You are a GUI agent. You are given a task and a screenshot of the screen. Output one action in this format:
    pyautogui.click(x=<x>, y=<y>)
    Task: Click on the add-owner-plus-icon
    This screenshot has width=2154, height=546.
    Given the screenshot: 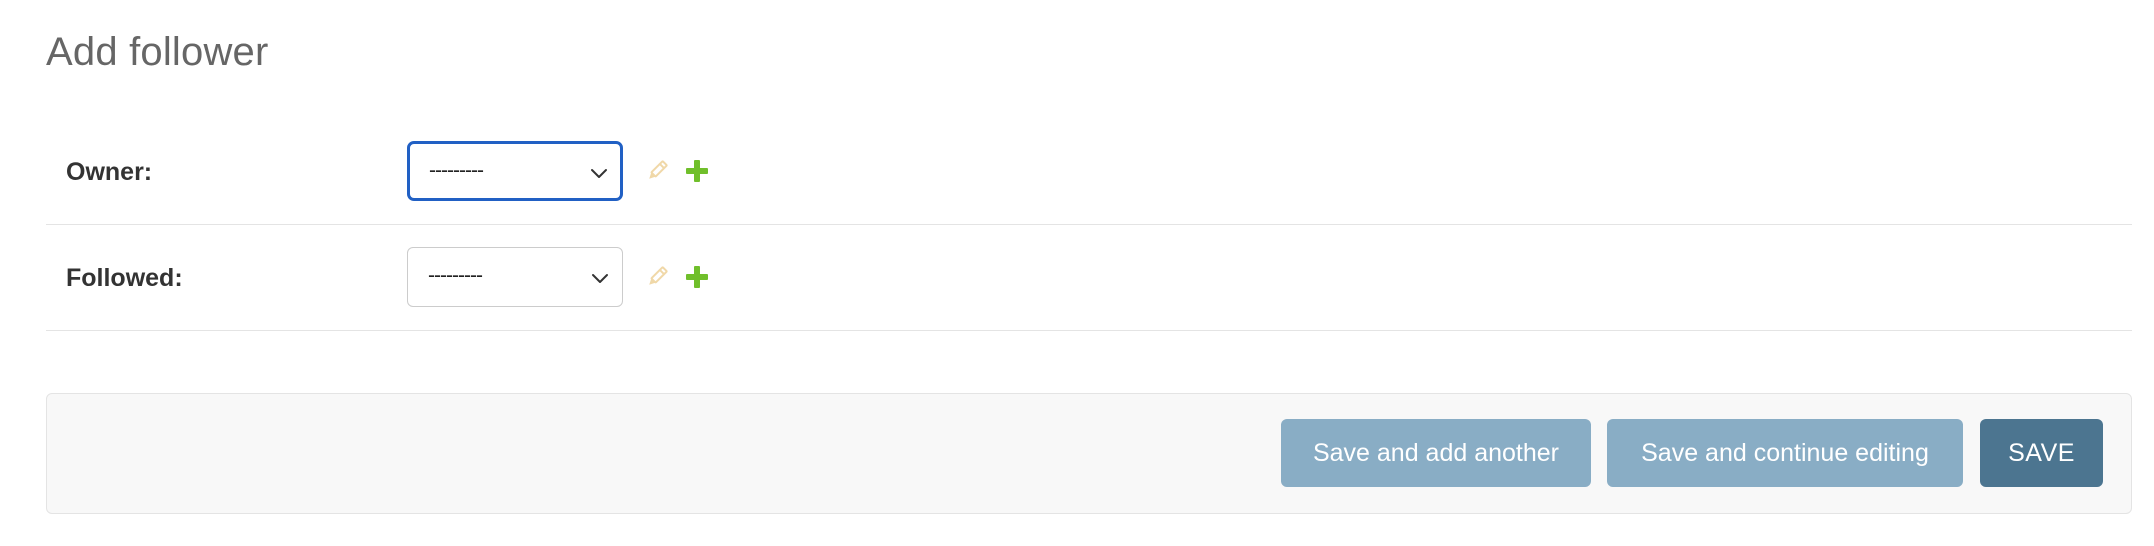 What is the action you would take?
    pyautogui.click(x=697, y=171)
    